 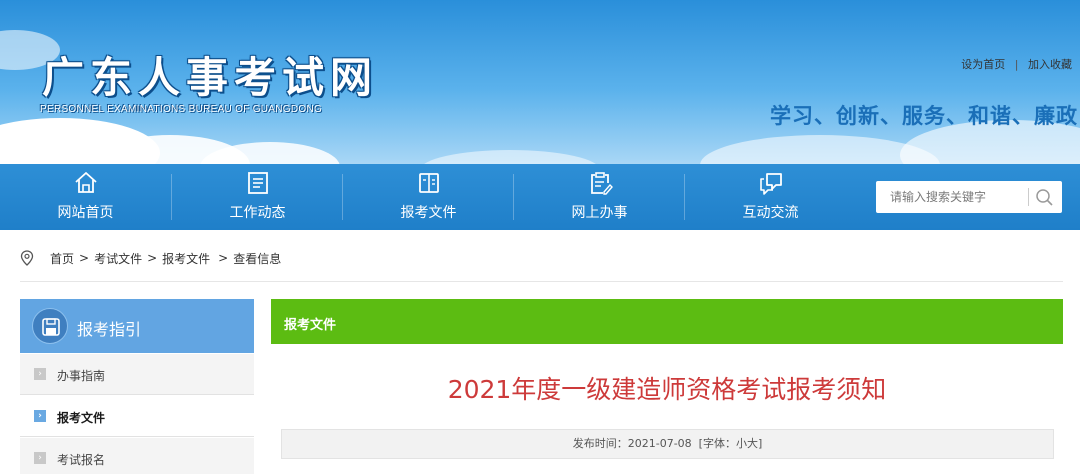 I want to click on nav-item-label: 互动交流, so click(x=770, y=213).